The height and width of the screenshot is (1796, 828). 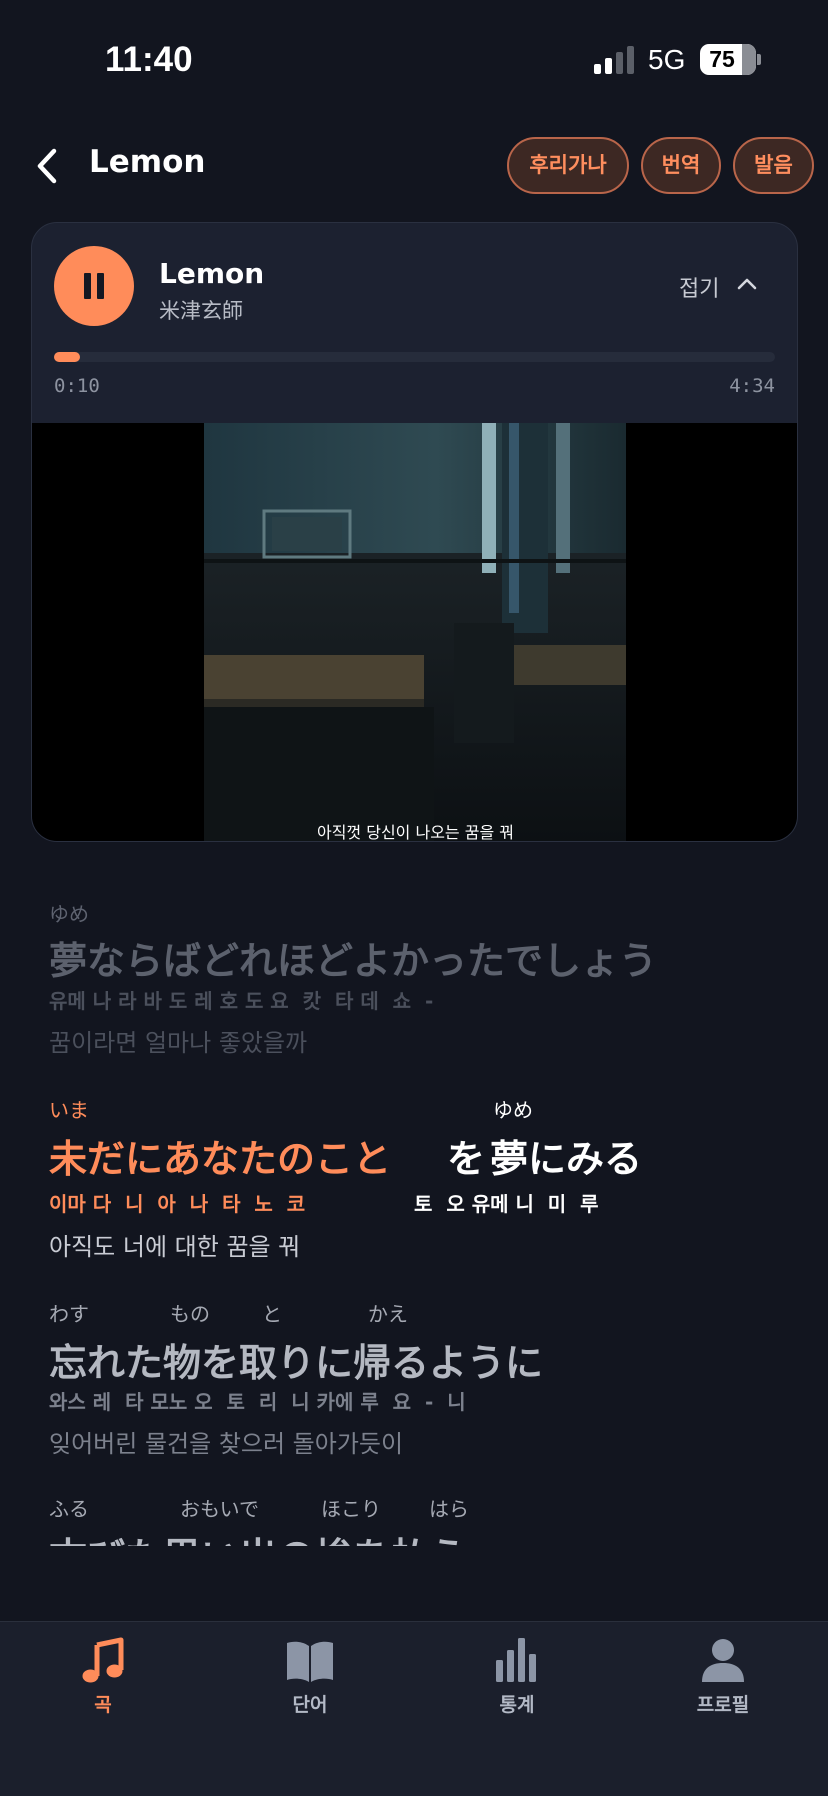 I want to click on lyric-japanese-sung: 未だにあなたのこと, so click(x=220, y=1159).